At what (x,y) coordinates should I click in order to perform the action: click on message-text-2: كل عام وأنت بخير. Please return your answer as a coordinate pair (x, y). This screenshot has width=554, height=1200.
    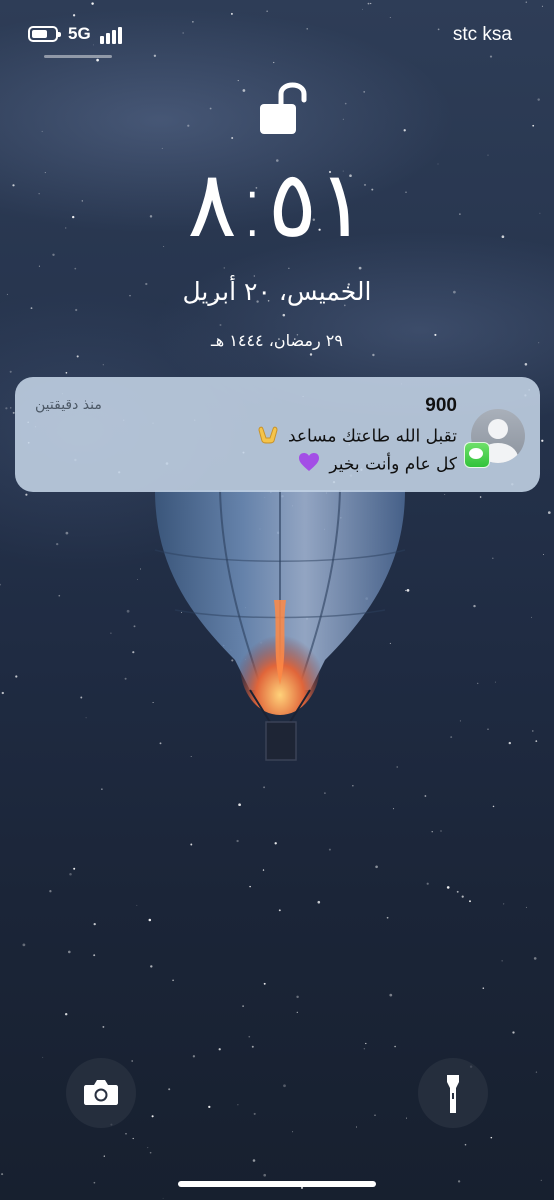
    Looking at the image, I should click on (393, 464).